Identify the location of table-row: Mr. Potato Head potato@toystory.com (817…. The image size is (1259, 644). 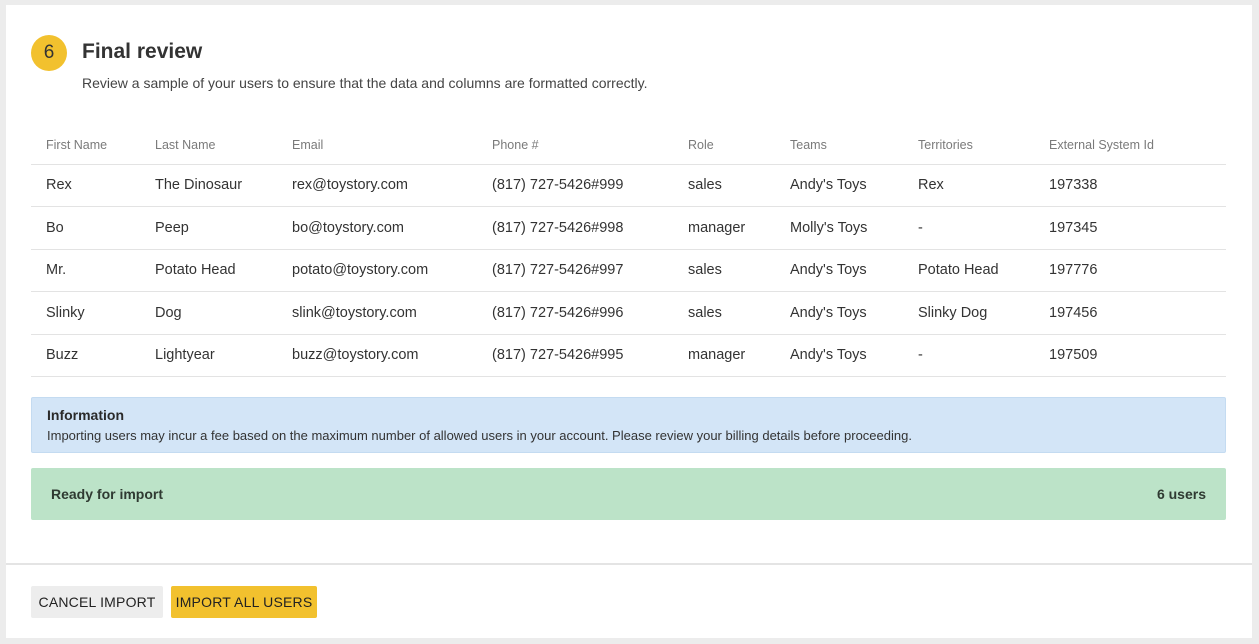
(628, 270).